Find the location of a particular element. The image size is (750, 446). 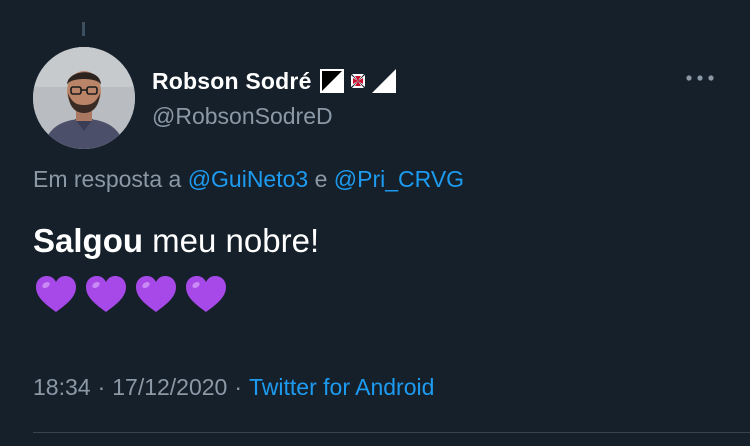

white-triangle-icon is located at coordinates (383, 81).